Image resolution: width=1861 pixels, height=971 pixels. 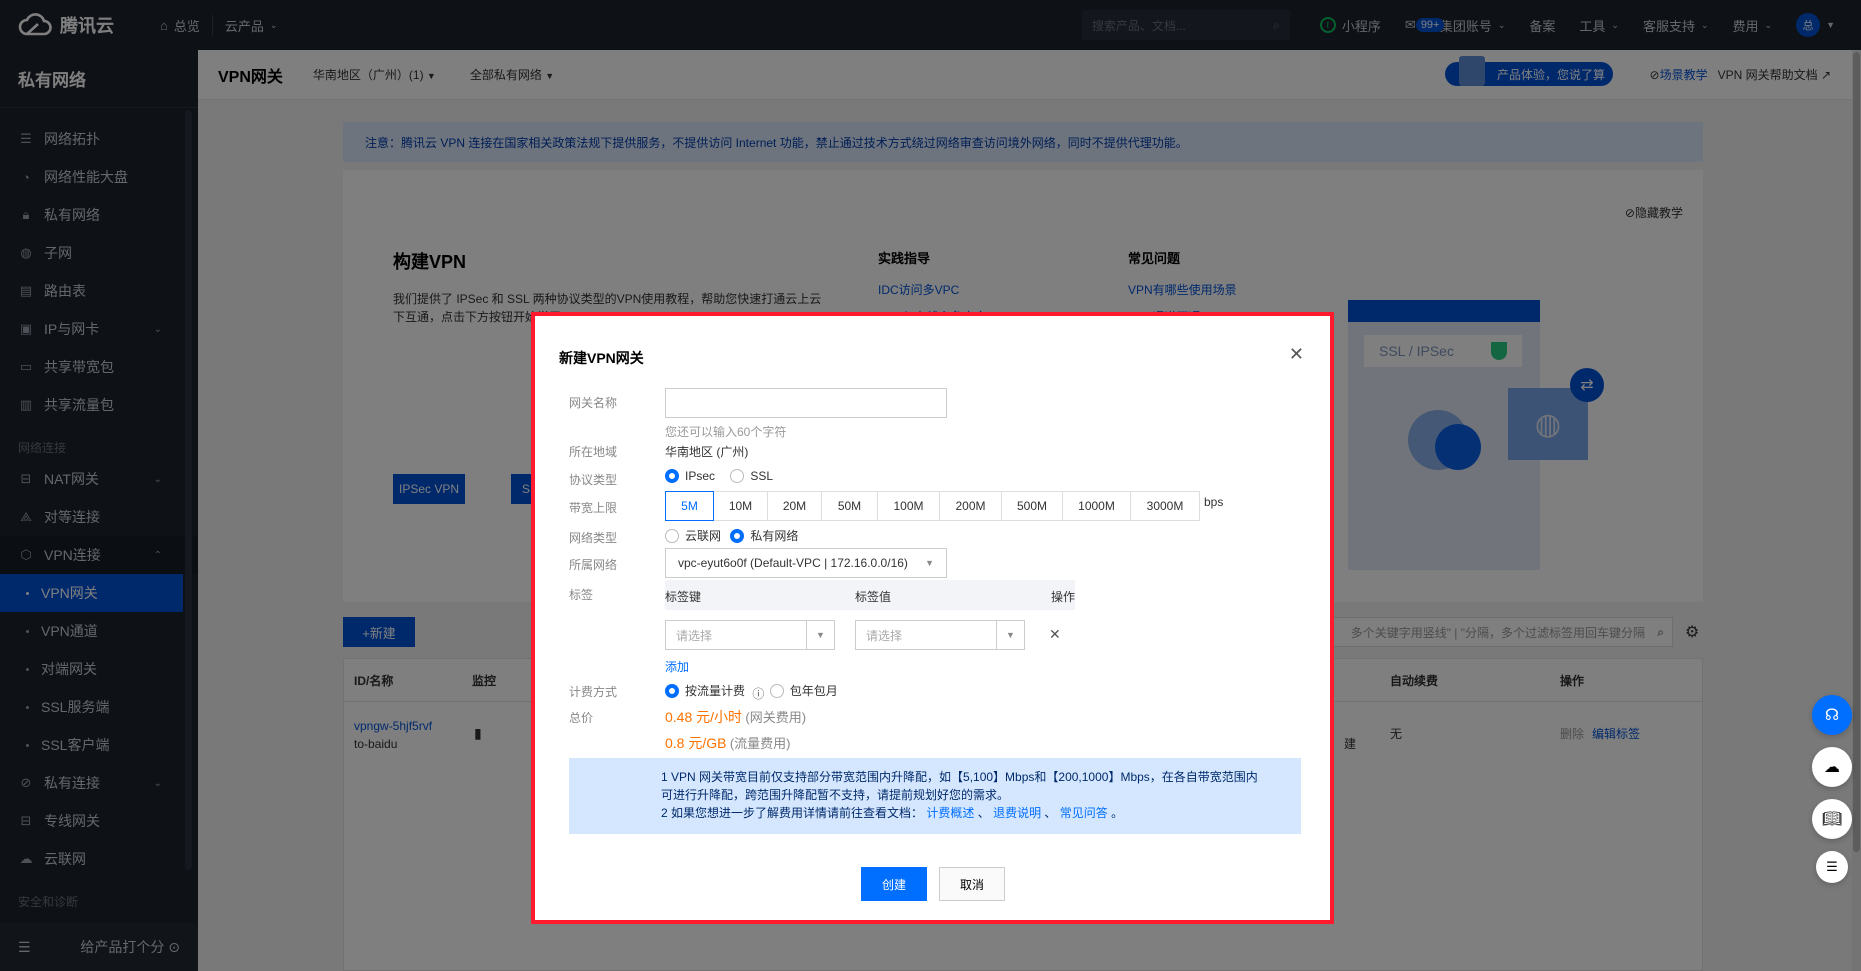 I want to click on gateway-name-label: 网关名称, so click(x=593, y=403).